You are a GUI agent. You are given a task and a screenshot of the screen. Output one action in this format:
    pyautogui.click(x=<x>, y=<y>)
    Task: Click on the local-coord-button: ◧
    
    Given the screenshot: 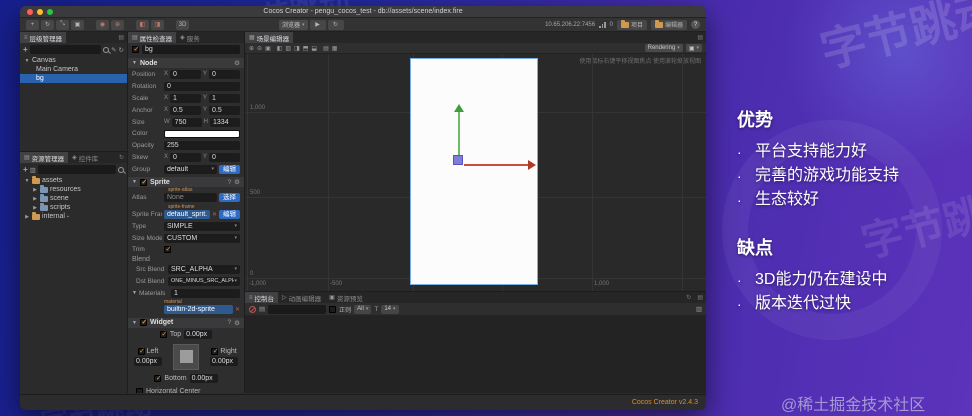 What is the action you would take?
    pyautogui.click(x=142, y=24)
    